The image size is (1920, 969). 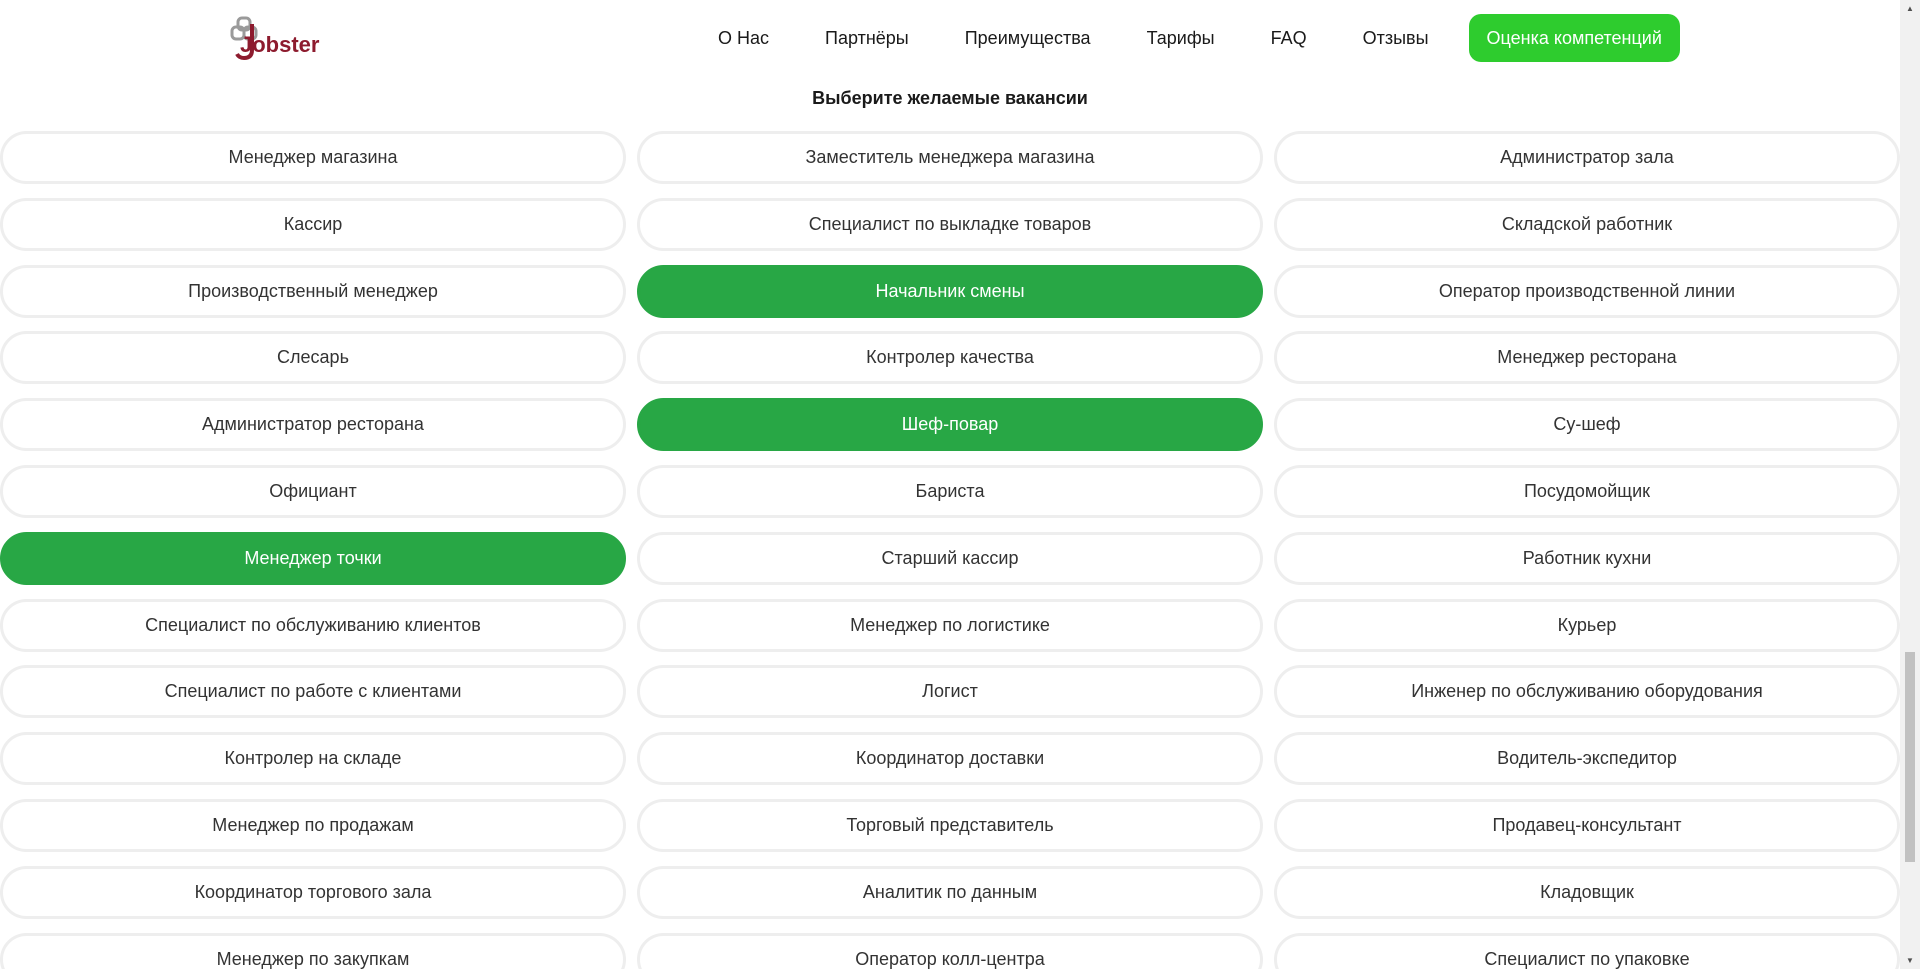 What do you see at coordinates (313, 157) in the screenshot?
I see `vacancy-option: Менеджер магазина` at bounding box center [313, 157].